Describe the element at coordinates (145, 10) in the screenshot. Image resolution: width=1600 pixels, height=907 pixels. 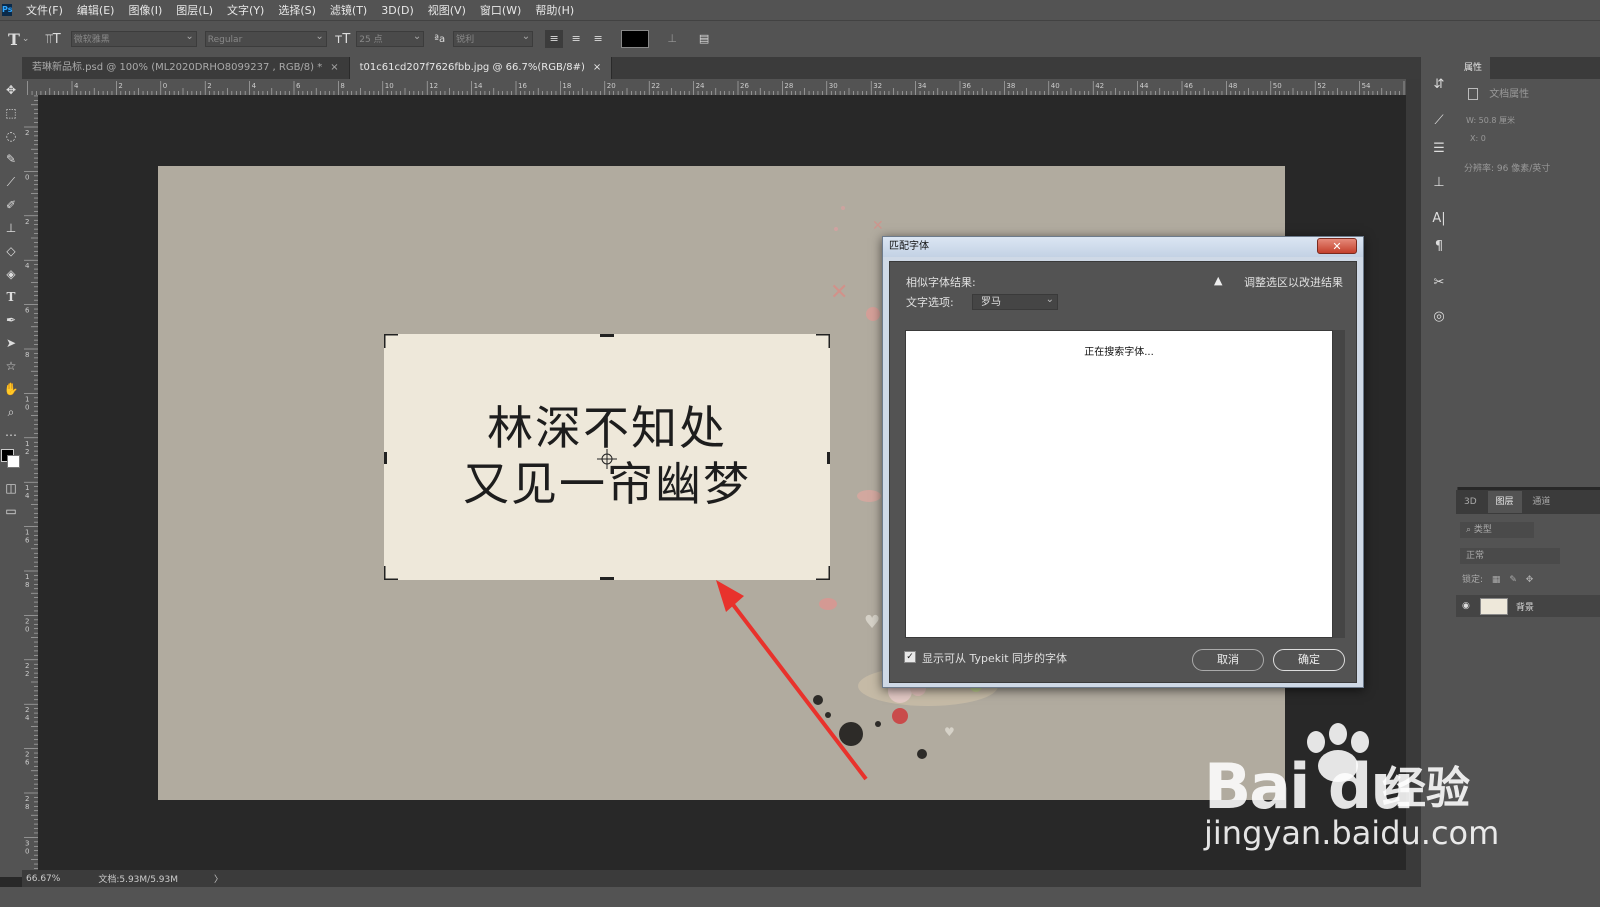
I see `menu-image: 图像(I)` at that location.